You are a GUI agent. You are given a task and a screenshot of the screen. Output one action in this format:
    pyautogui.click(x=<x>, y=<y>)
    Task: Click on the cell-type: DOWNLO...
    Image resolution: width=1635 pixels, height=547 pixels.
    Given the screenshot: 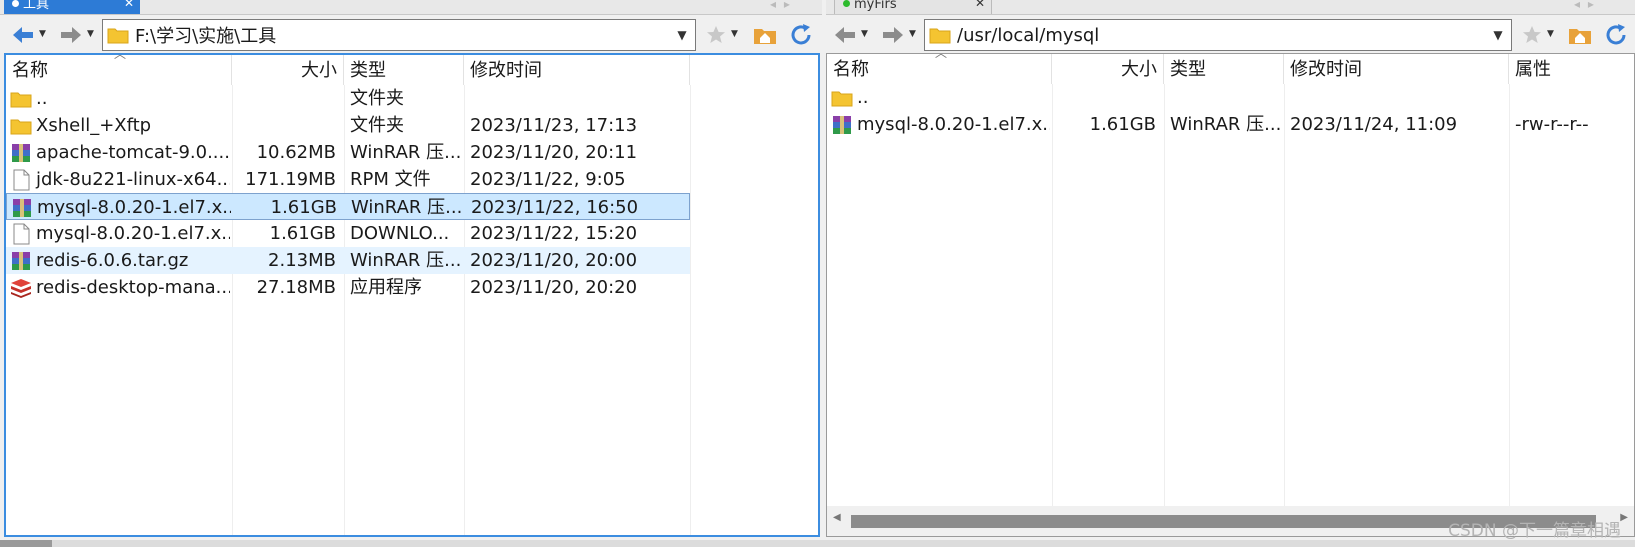 What is the action you would take?
    pyautogui.click(x=400, y=233)
    